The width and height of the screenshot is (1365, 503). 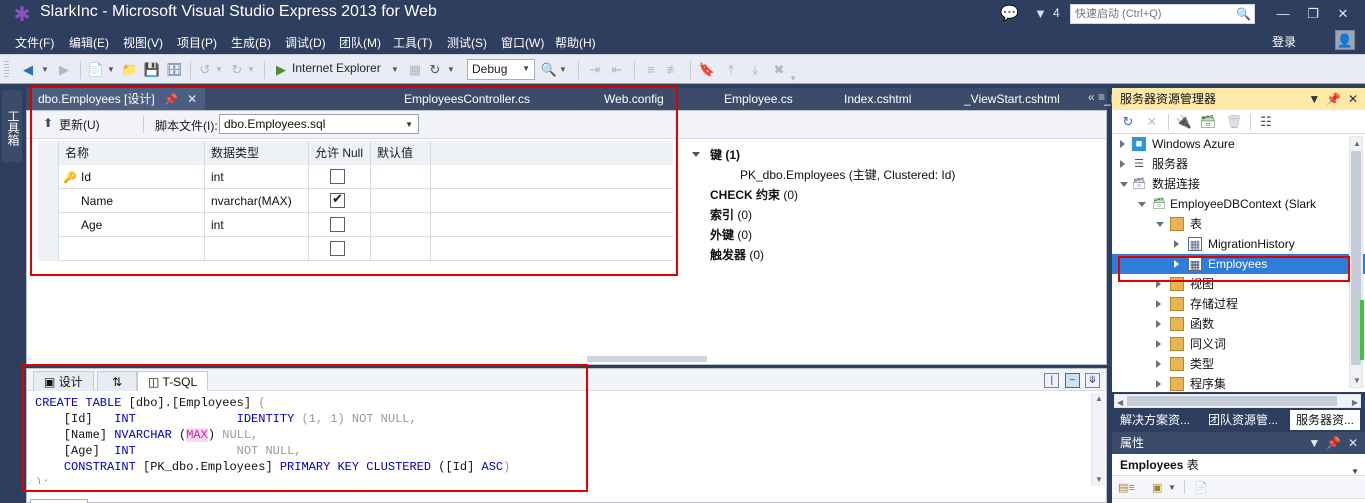 I want to click on menu-help: 帮助(H), so click(x=575, y=42).